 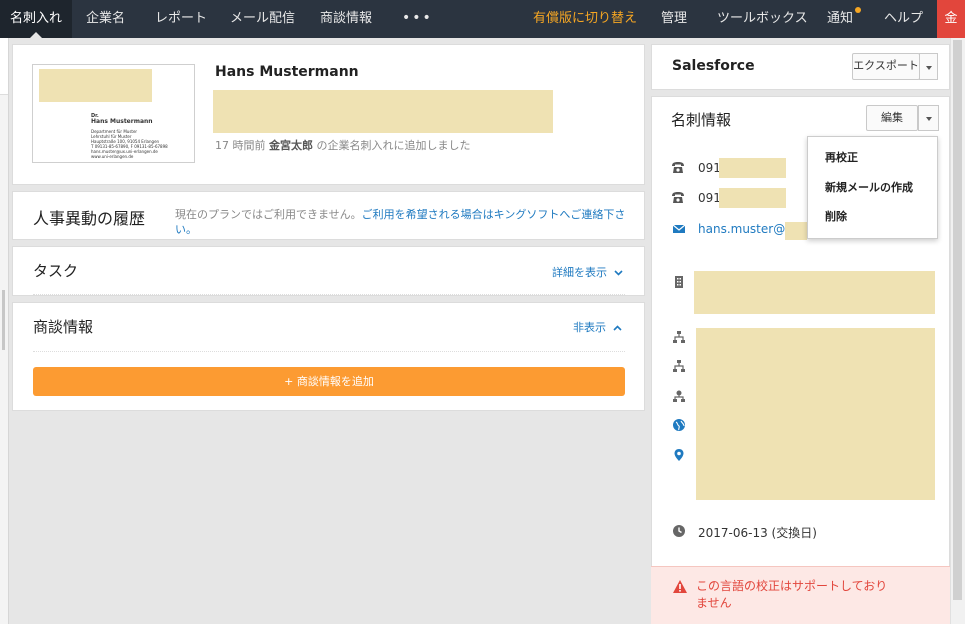 I want to click on division-icon, so click(x=679, y=366).